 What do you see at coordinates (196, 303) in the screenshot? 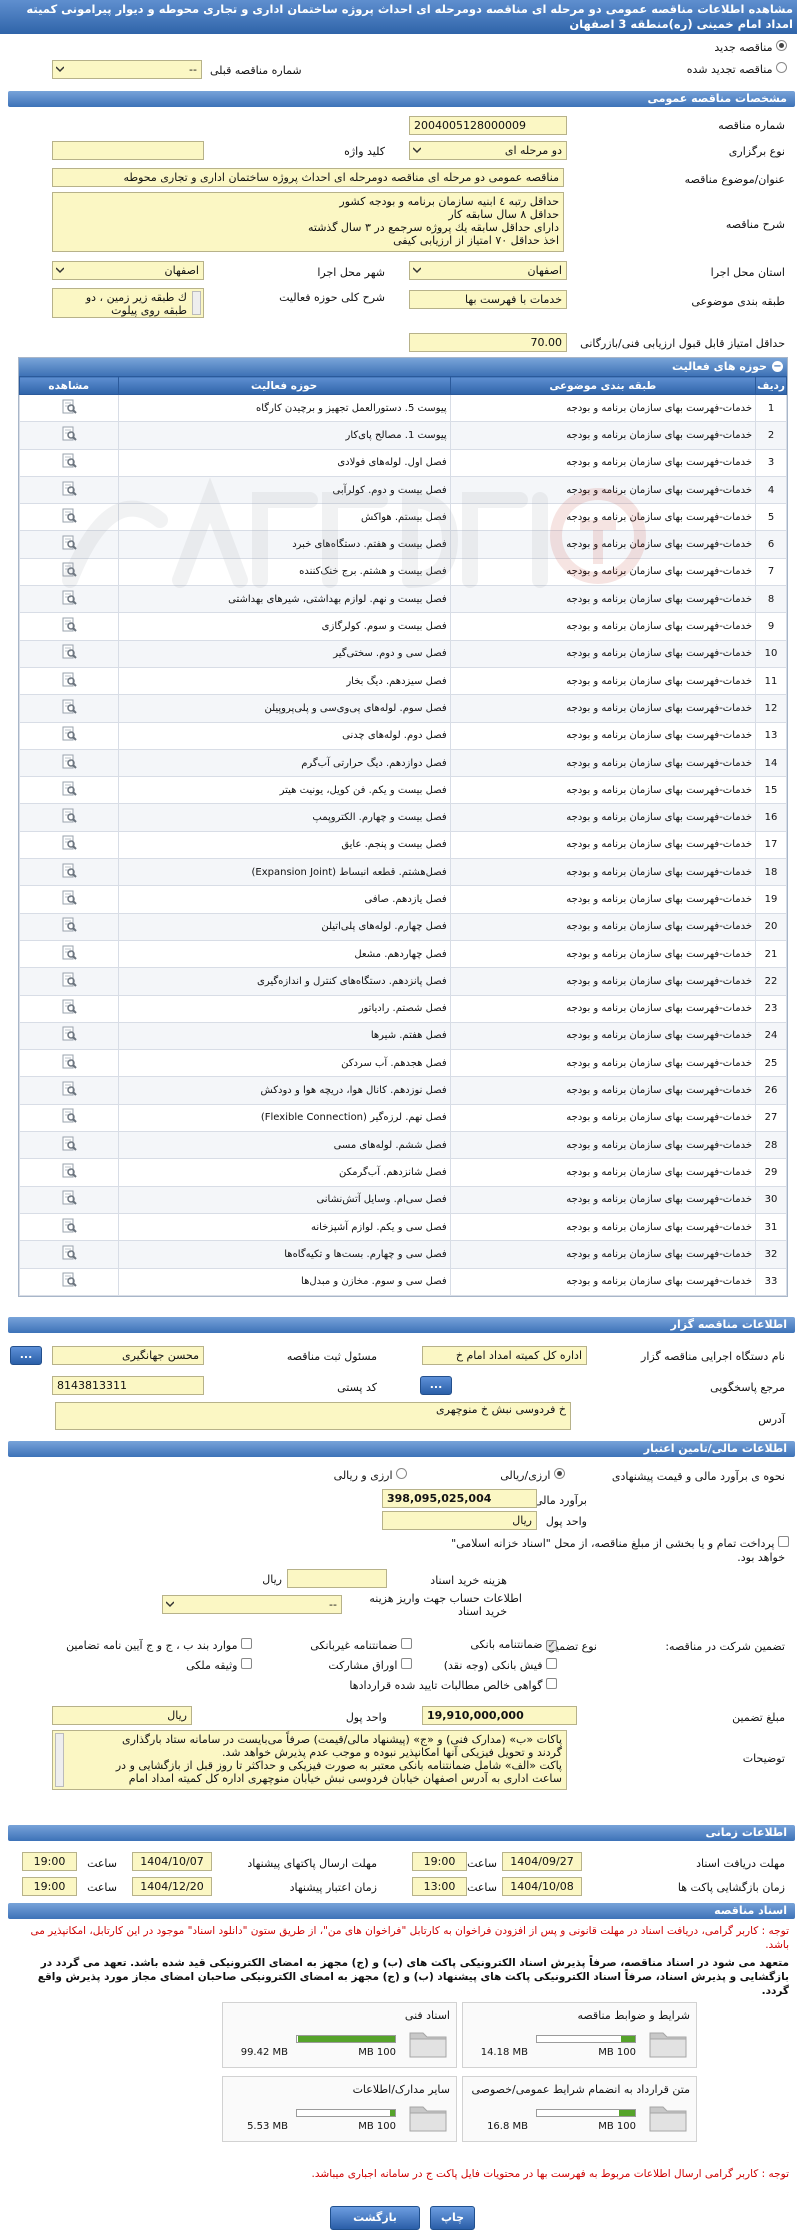
I see `scope-scrollbar` at bounding box center [196, 303].